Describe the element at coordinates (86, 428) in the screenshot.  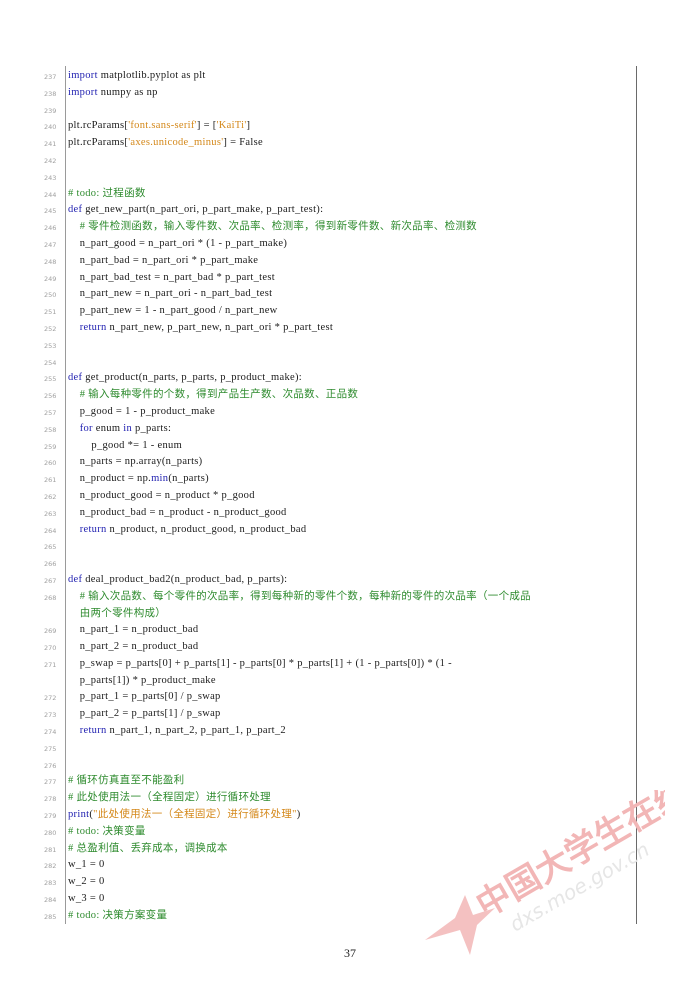
I see `keyword-token: for` at that location.